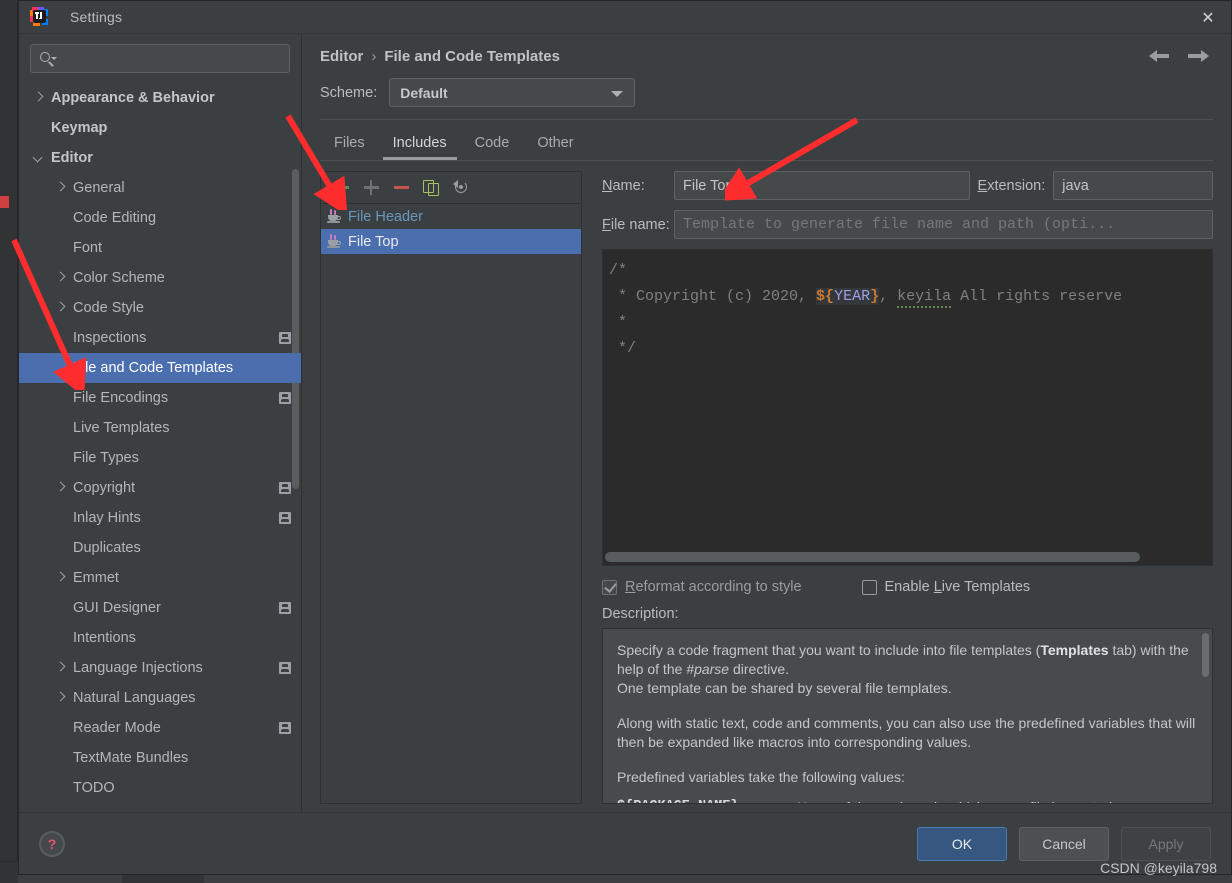  Describe the element at coordinates (160, 248) in the screenshot. I see `sidebar-item-font: Font` at that location.